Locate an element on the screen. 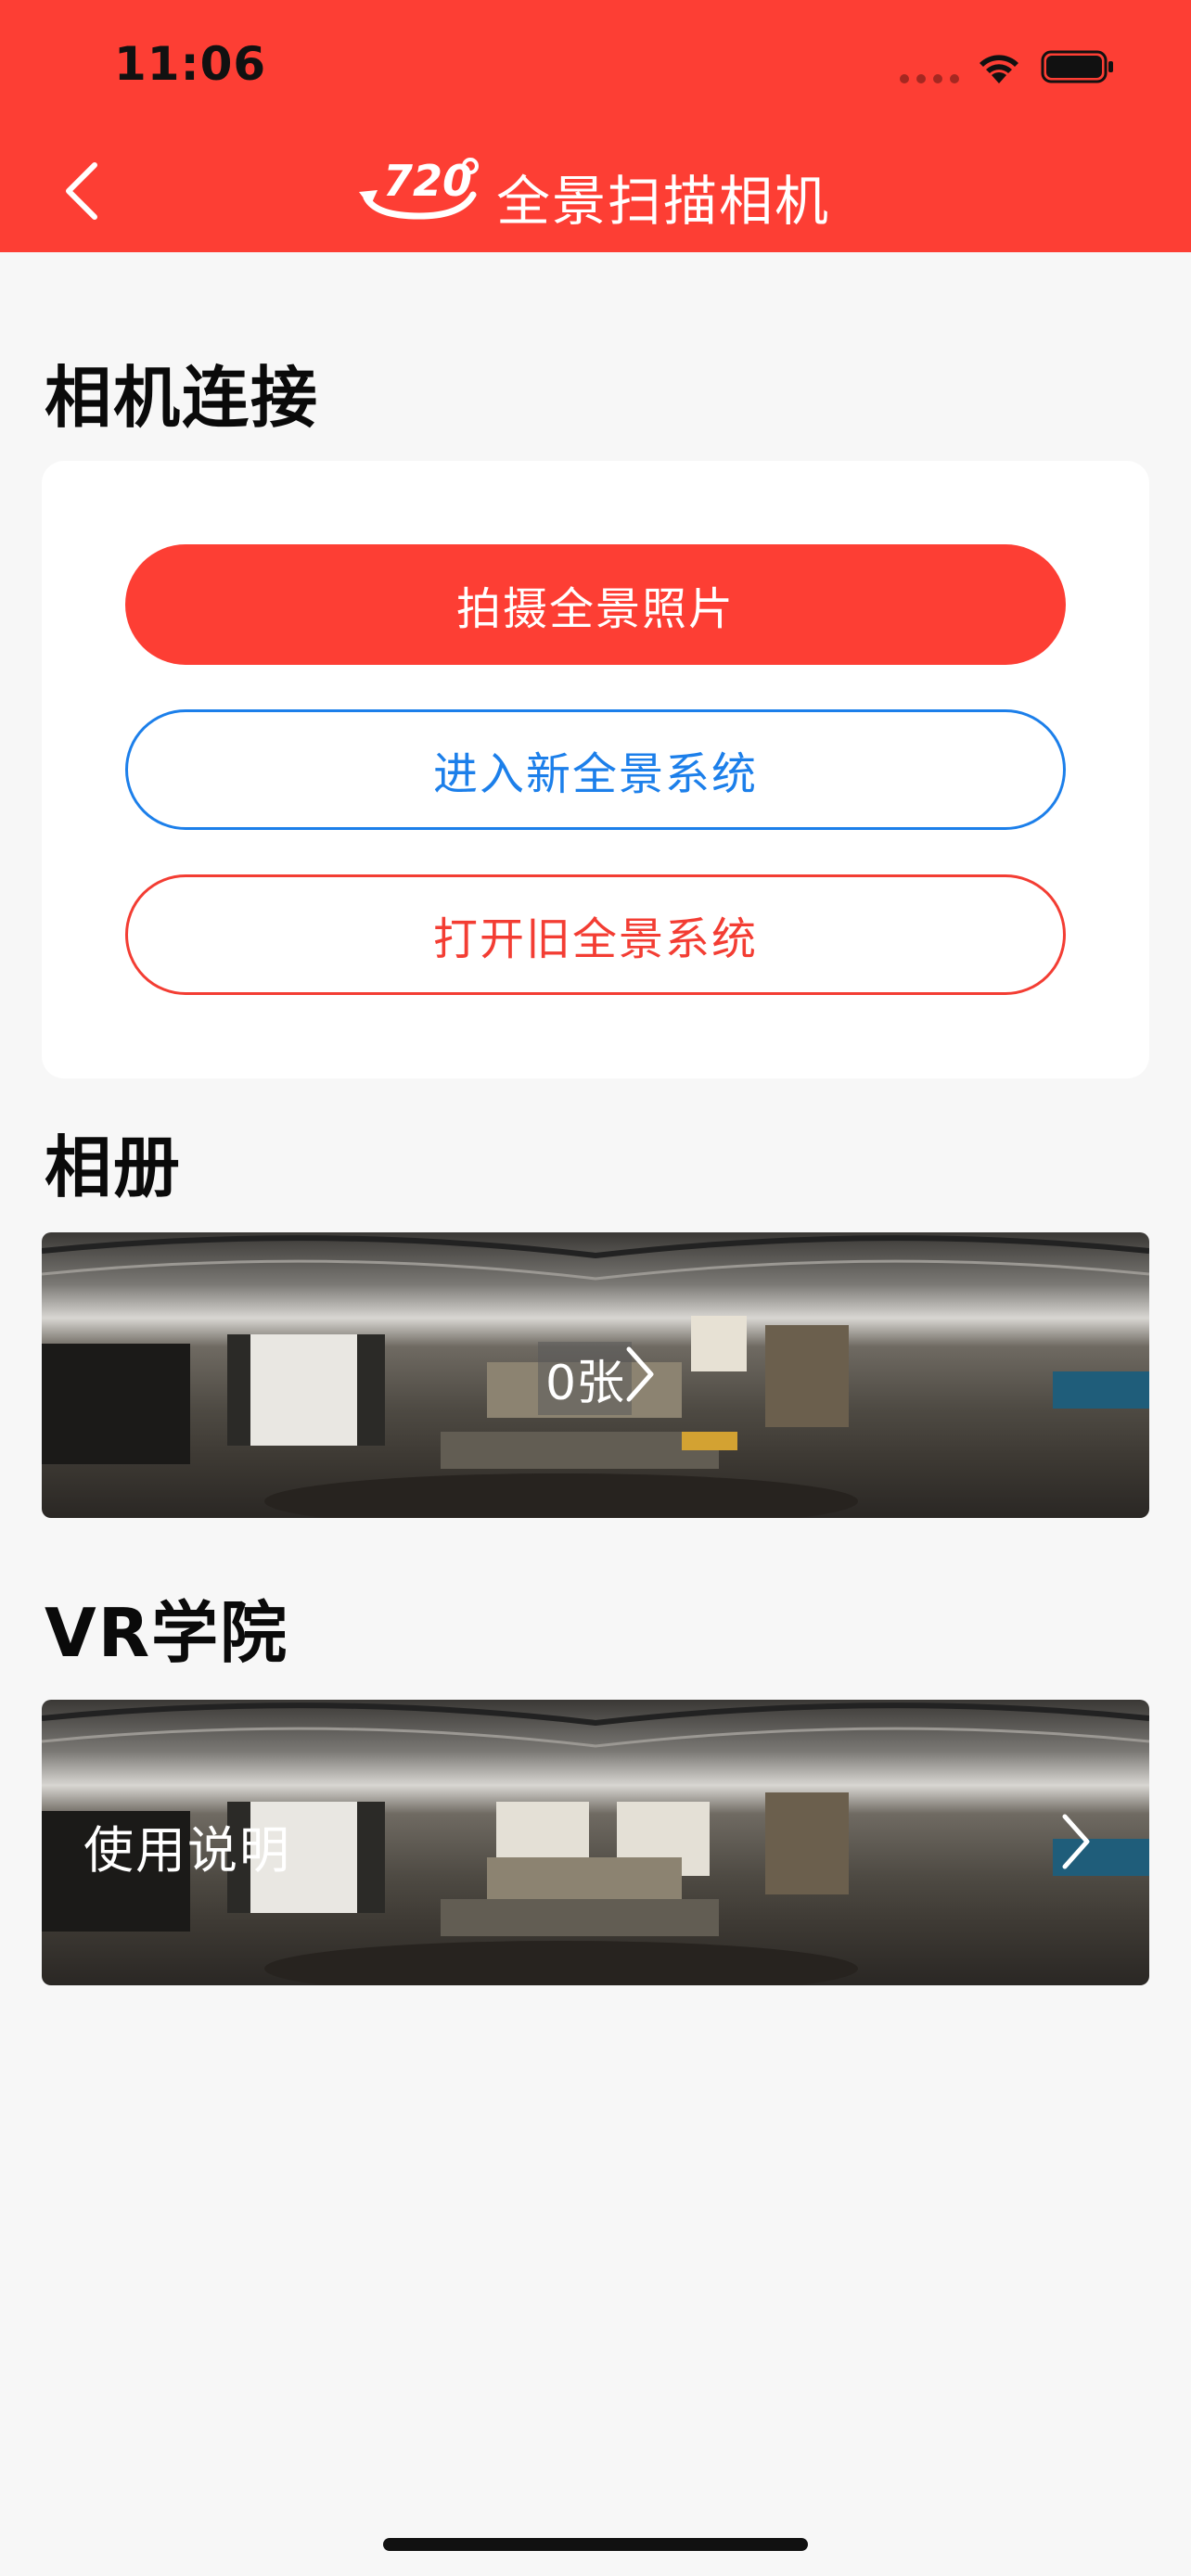  album-section-title: 相册 is located at coordinates (114, 1167).